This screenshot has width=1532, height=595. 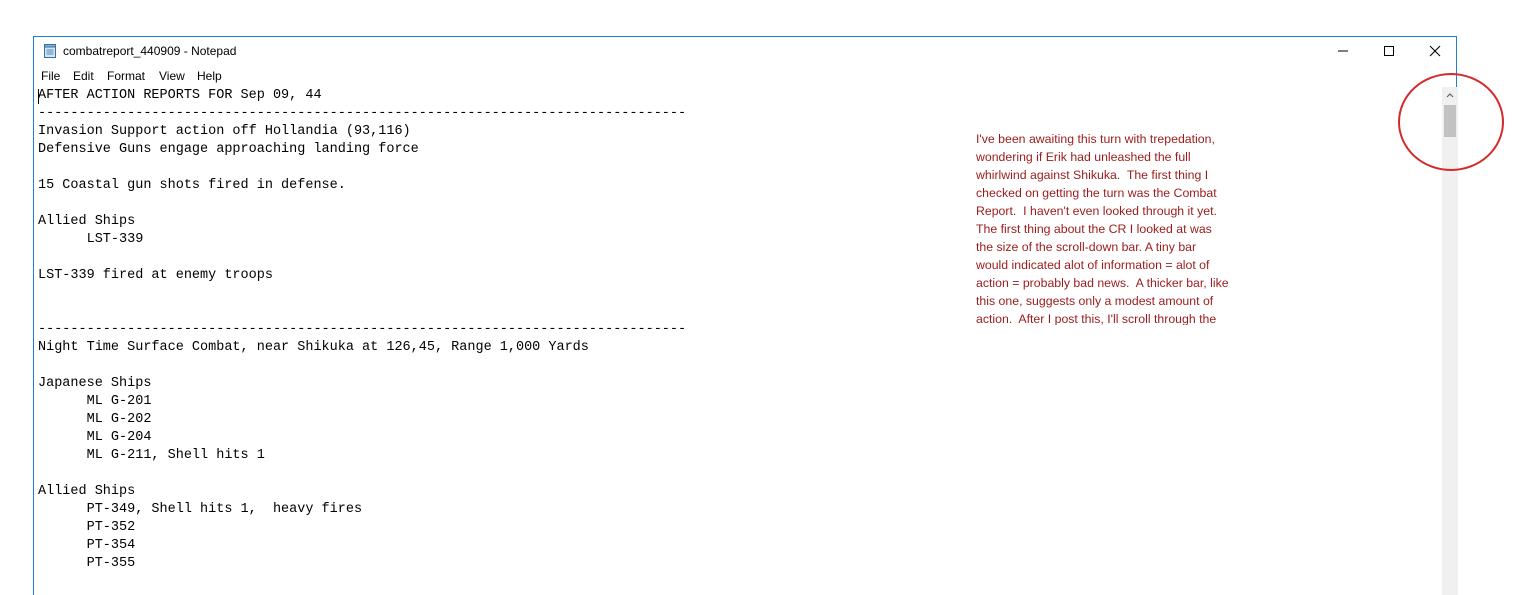 I want to click on minimize-button, so click(x=1343, y=51).